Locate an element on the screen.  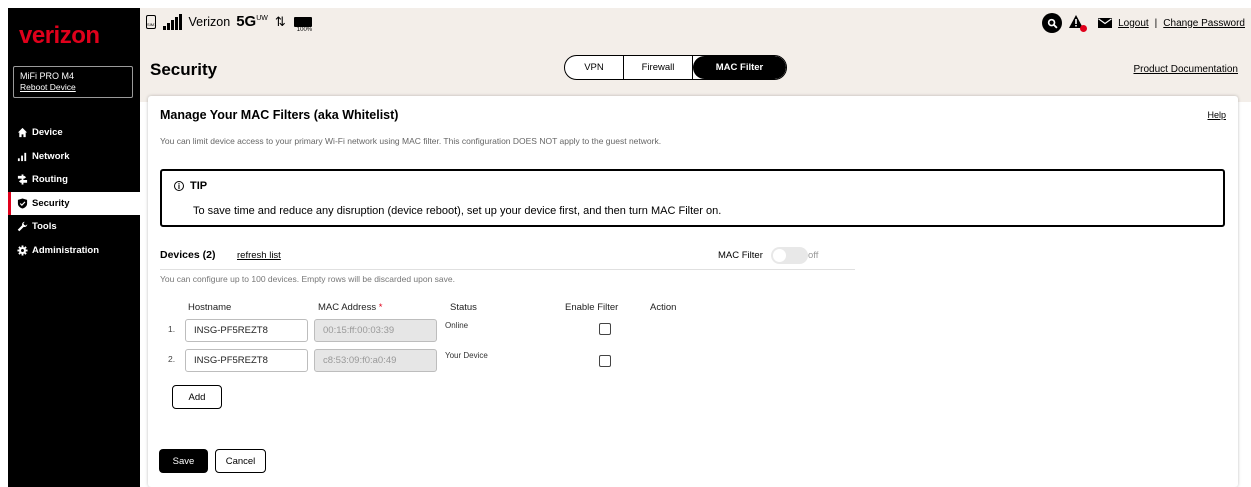
device-status: Online is located at coordinates (457, 325).